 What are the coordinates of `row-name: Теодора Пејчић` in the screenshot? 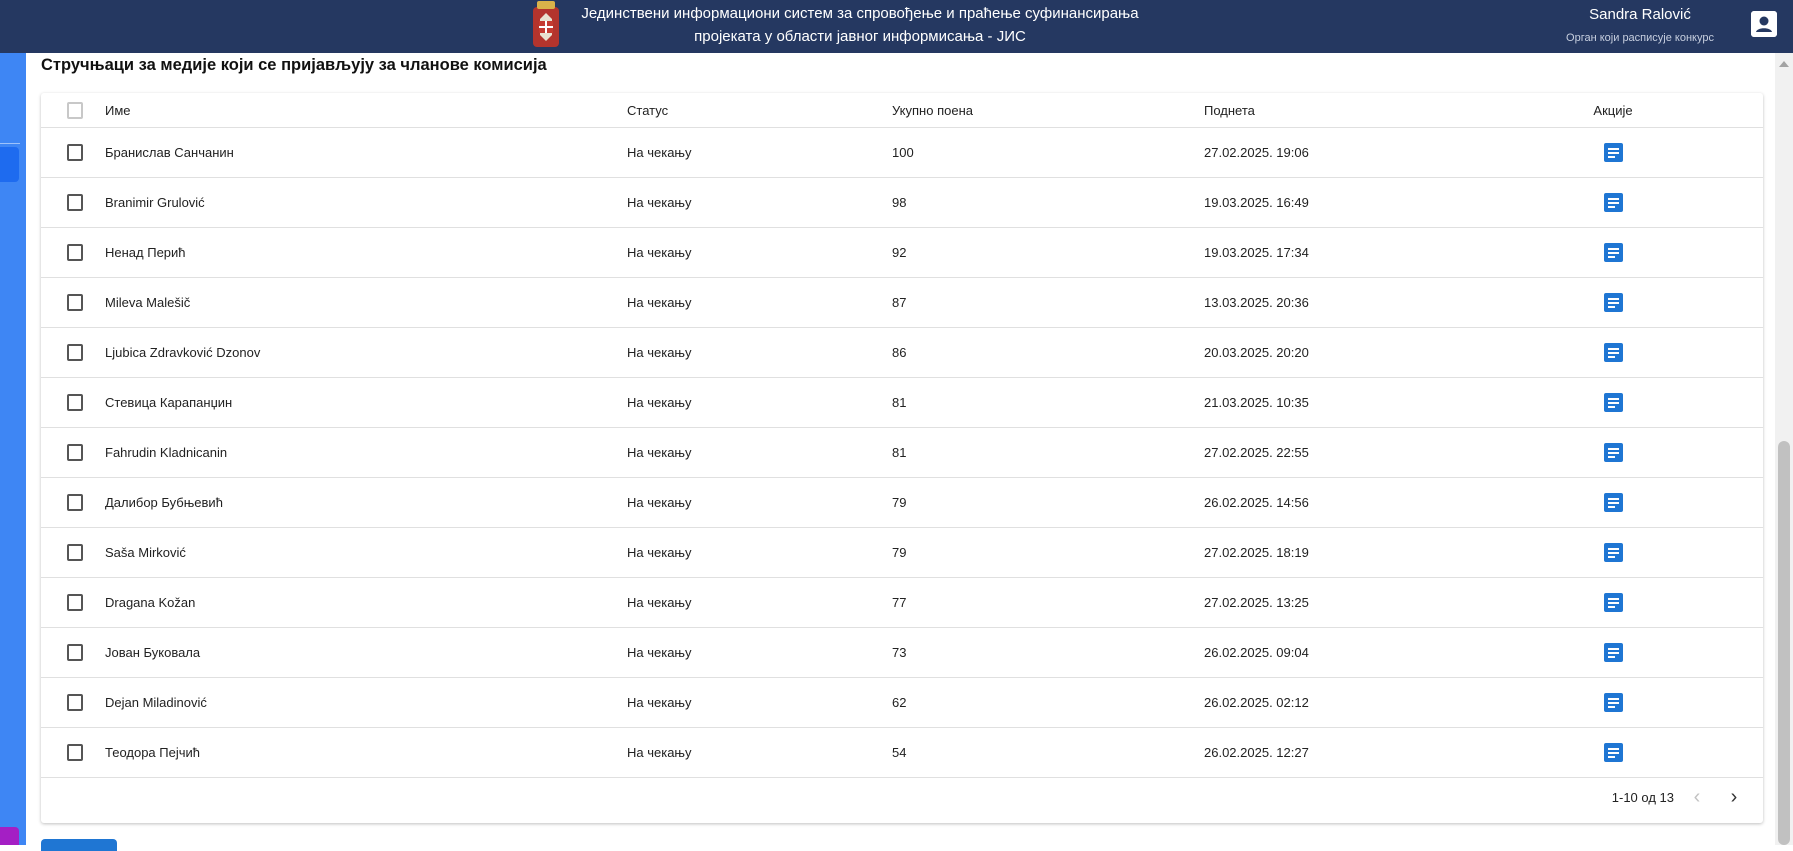 It's located at (152, 752).